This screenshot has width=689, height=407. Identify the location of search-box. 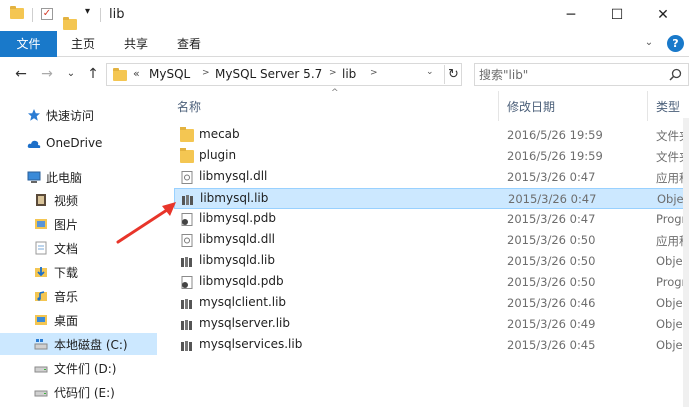
(581, 74).